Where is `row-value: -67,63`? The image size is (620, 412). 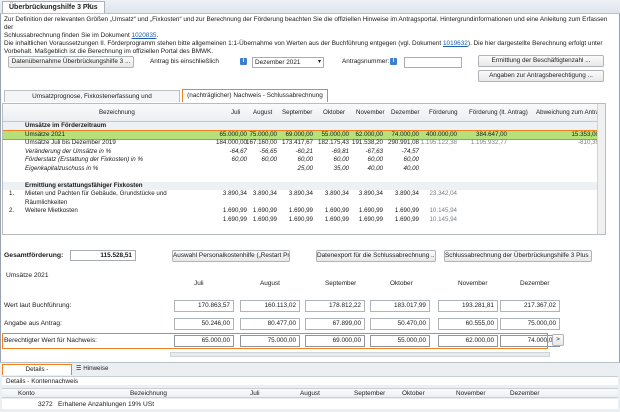
row-value: -67,63 is located at coordinates (374, 151).